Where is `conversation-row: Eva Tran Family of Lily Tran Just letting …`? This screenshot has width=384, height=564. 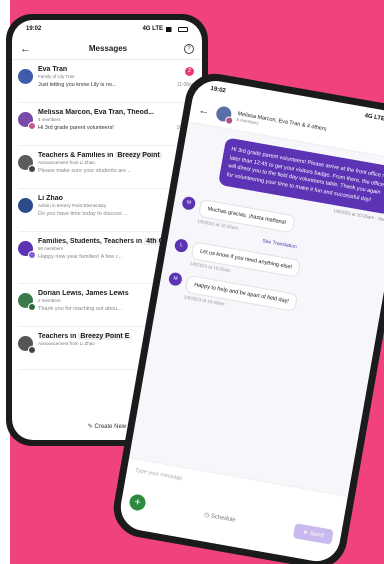 conversation-row: Eva Tran Family of Lily Tran Just letting … is located at coordinates (107, 81).